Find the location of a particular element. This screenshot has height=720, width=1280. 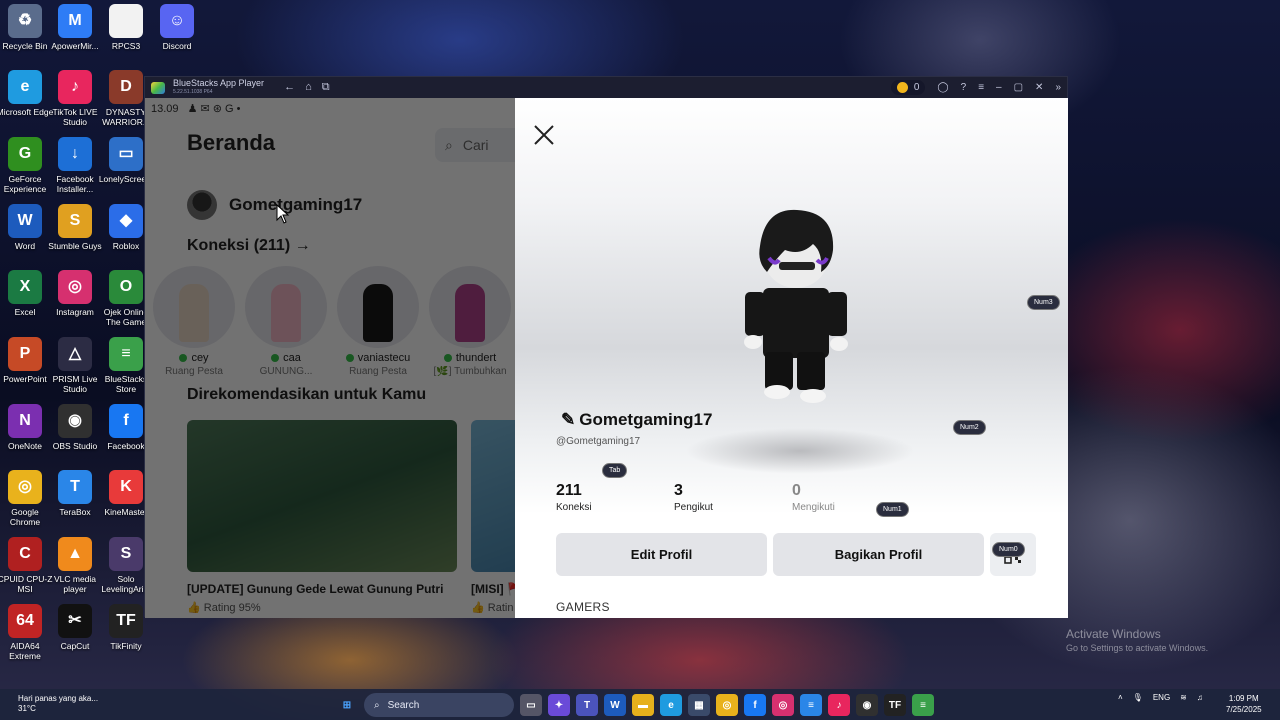

tiktok-icon: ♪ is located at coordinates (839, 705).